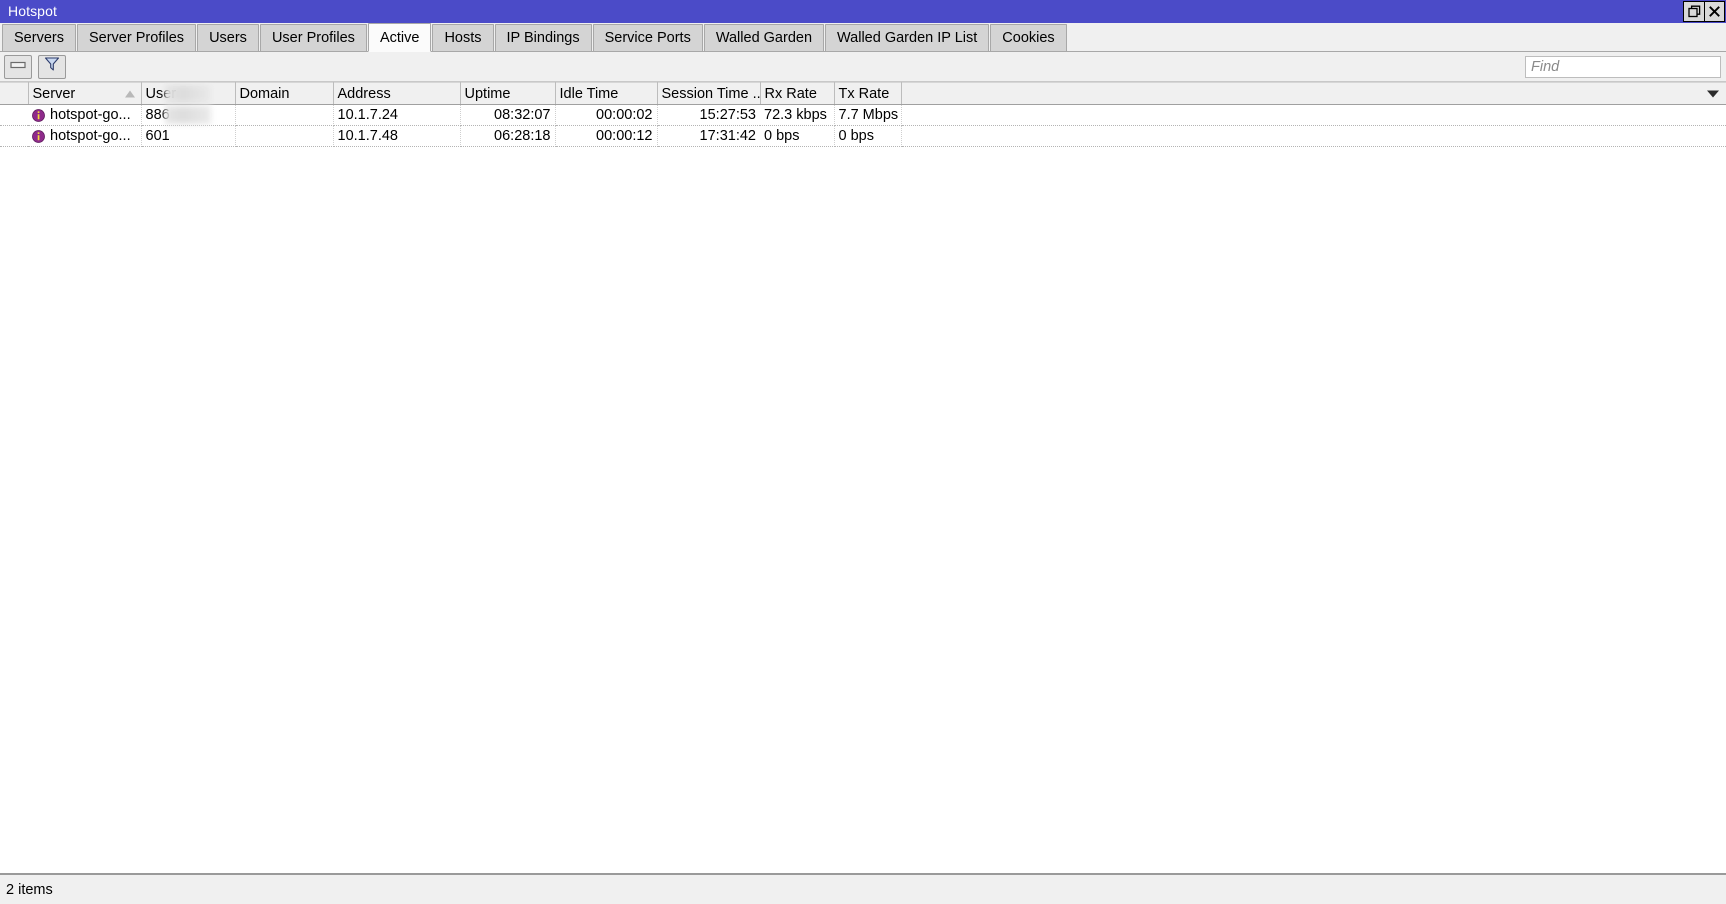 The height and width of the screenshot is (904, 1726). I want to click on cell-session-time: 15:27:53, so click(708, 115).